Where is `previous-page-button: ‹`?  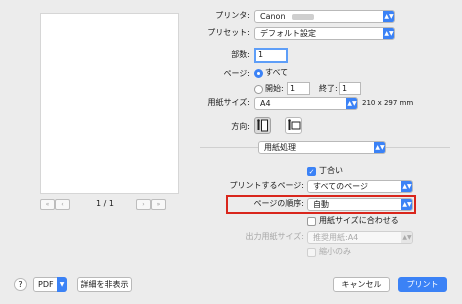 previous-page-button: ‹ is located at coordinates (62, 204).